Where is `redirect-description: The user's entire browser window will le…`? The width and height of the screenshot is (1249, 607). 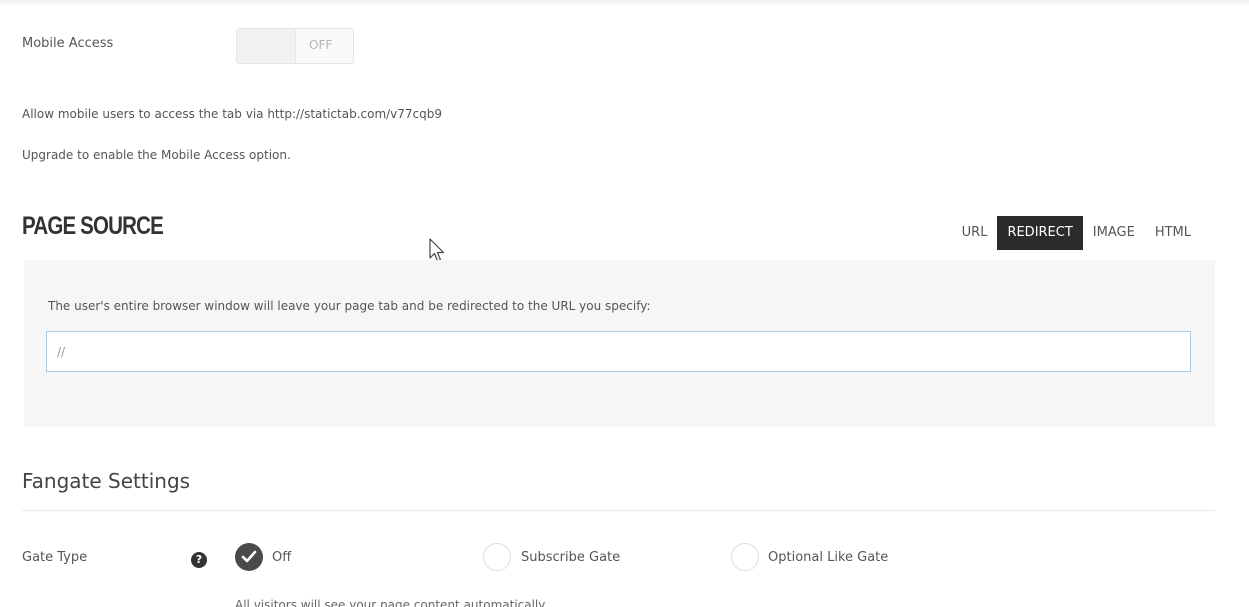
redirect-description: The user's entire browser window will le… is located at coordinates (349, 306).